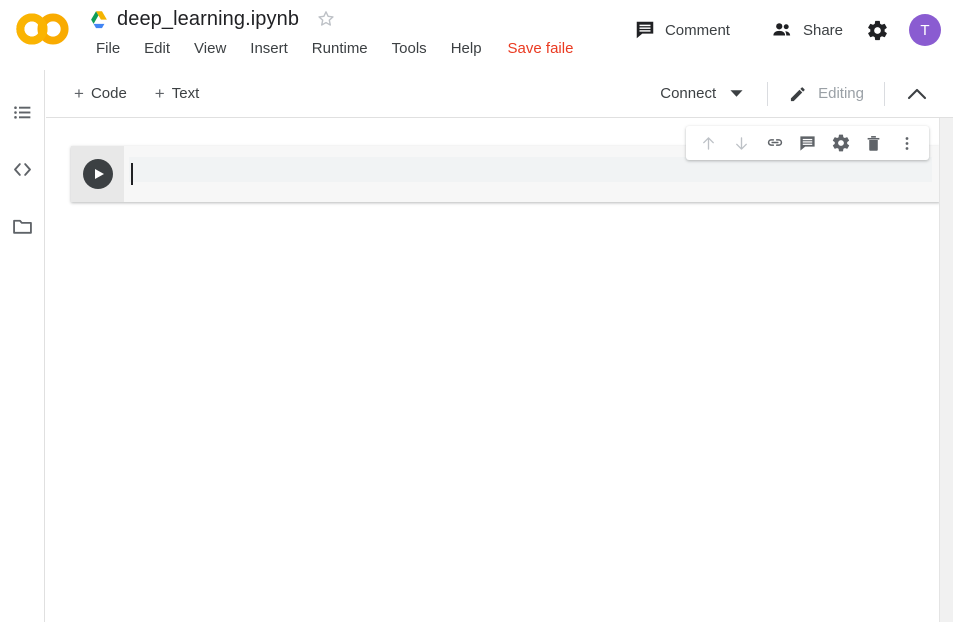 Image resolution: width=953 pixels, height=622 pixels. What do you see at coordinates (269, 48) in the screenshot?
I see `menu-insert: Insert` at bounding box center [269, 48].